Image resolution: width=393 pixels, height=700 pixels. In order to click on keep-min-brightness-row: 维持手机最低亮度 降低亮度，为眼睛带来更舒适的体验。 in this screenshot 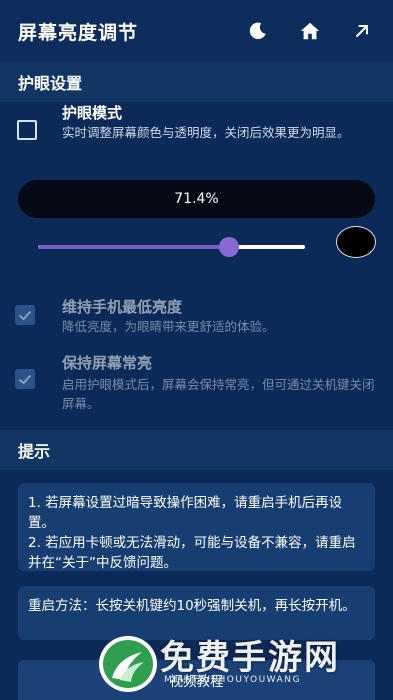, I will do `click(196, 317)`.